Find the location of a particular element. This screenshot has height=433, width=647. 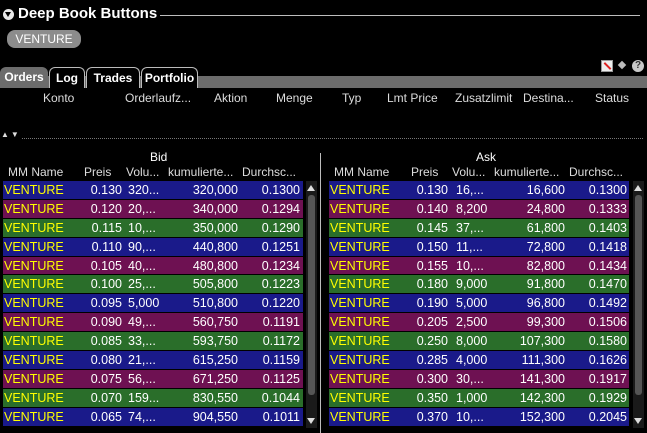

col-konto: Konto is located at coordinates (58, 98).